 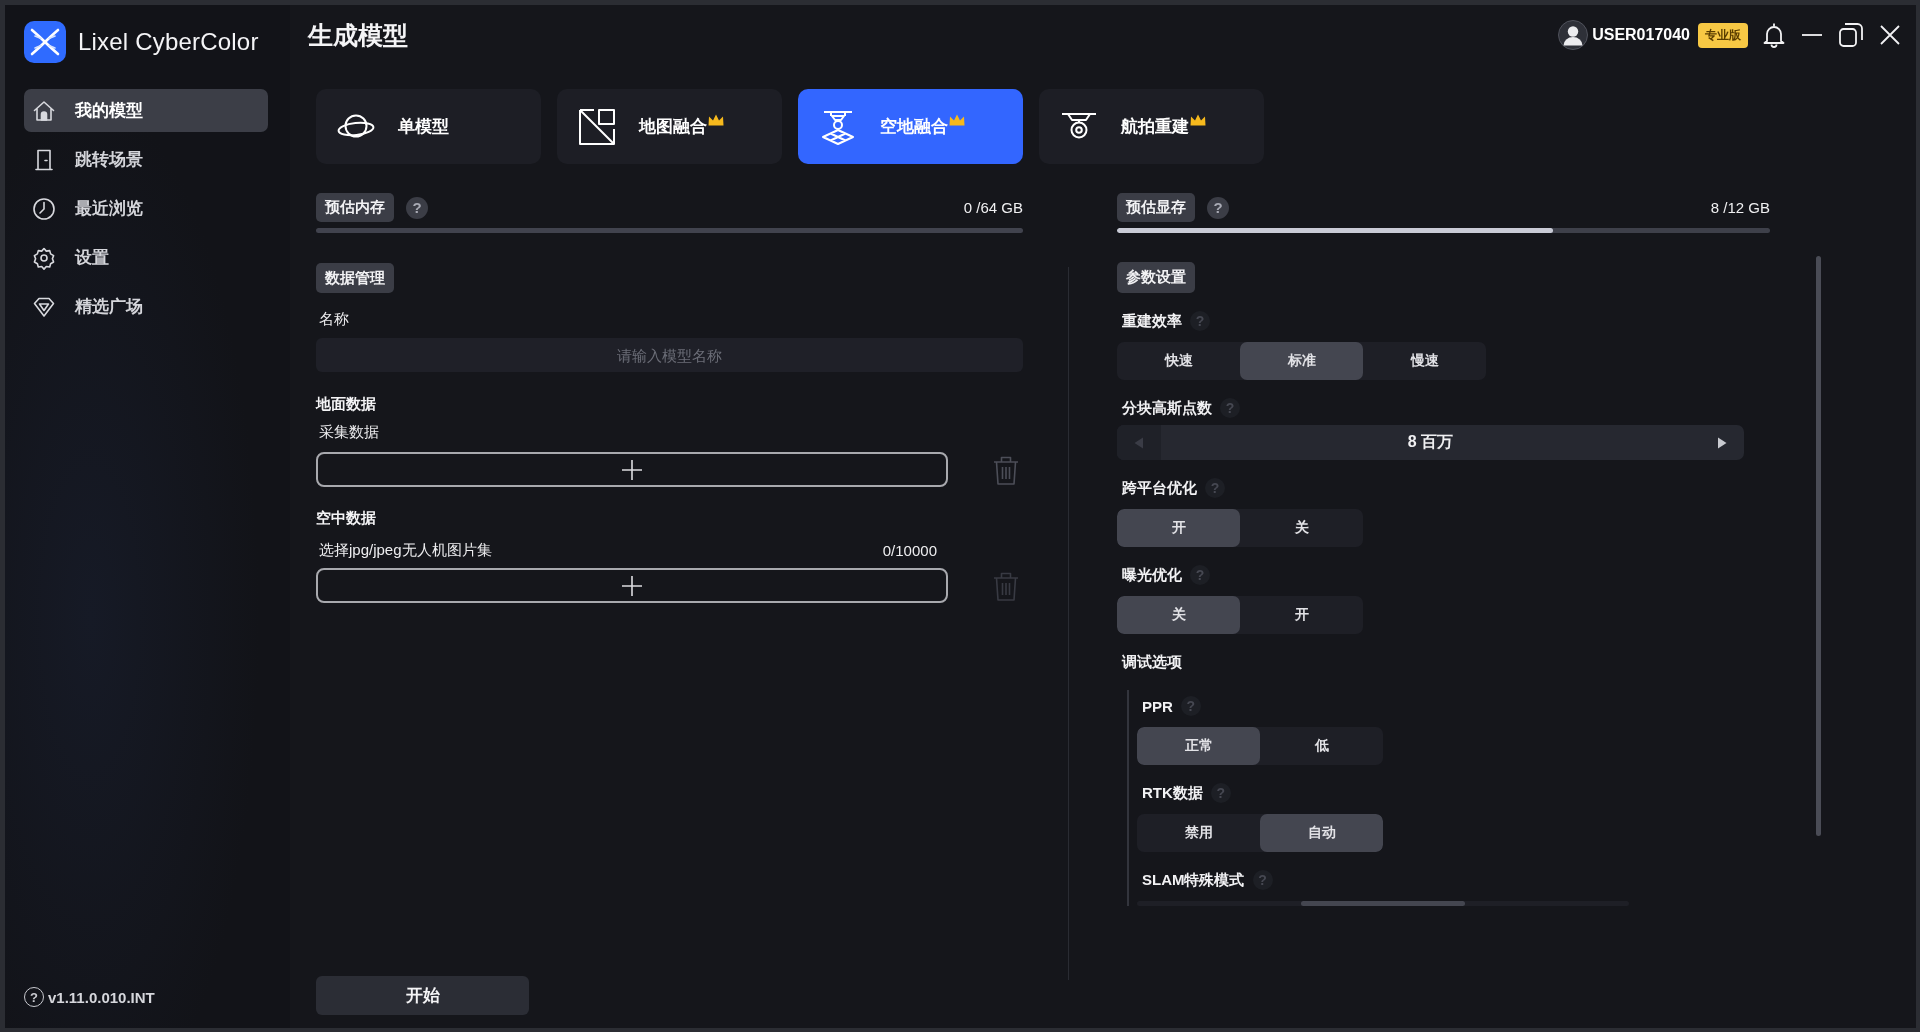 What do you see at coordinates (1430, 442) in the screenshot?
I see `stepper-value: 8 百万` at bounding box center [1430, 442].